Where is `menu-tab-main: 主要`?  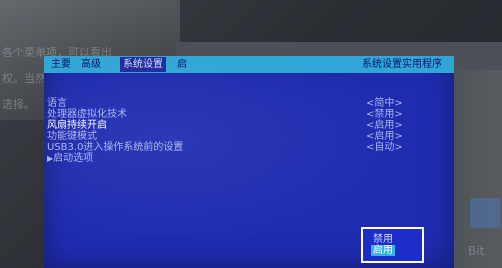
menu-tab-main: 主要 is located at coordinates (61, 64).